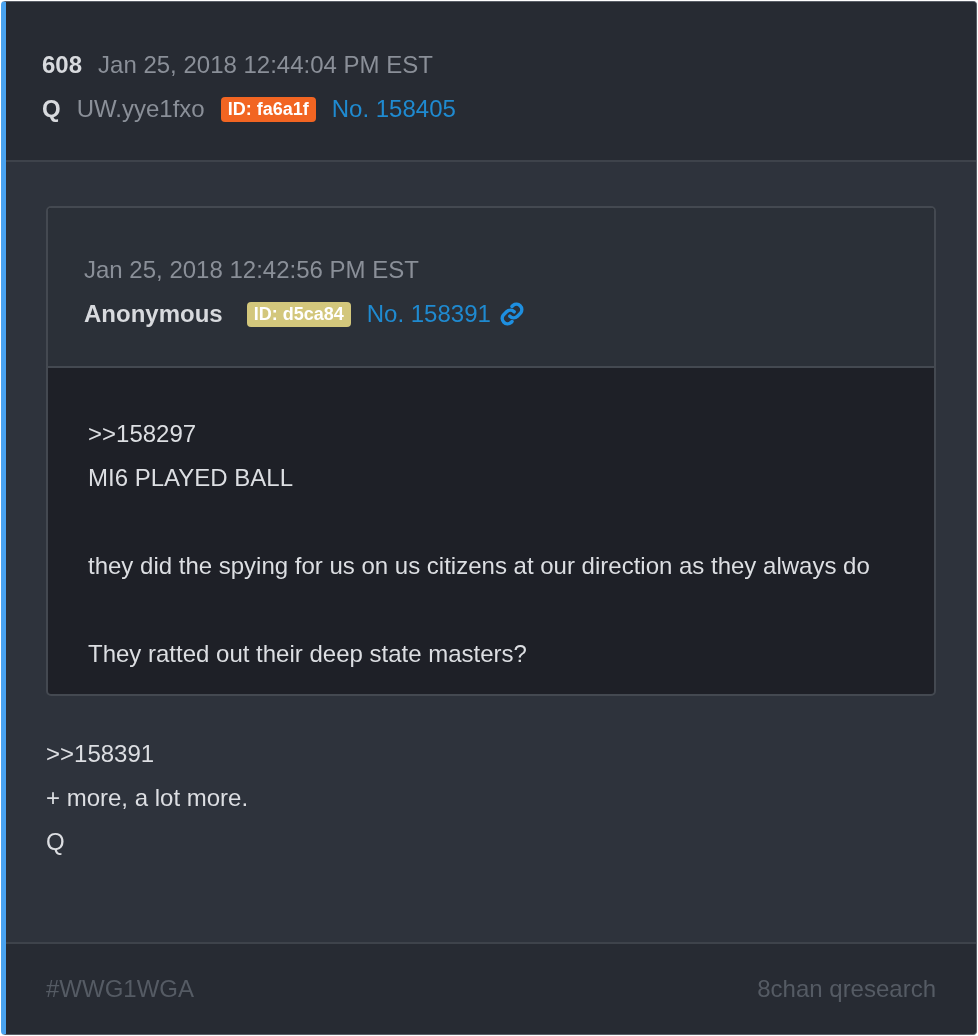 This screenshot has height=1036, width=978. Describe the element at coordinates (308, 654) in the screenshot. I see `quote-text: They ratted out their deep state masters?` at that location.